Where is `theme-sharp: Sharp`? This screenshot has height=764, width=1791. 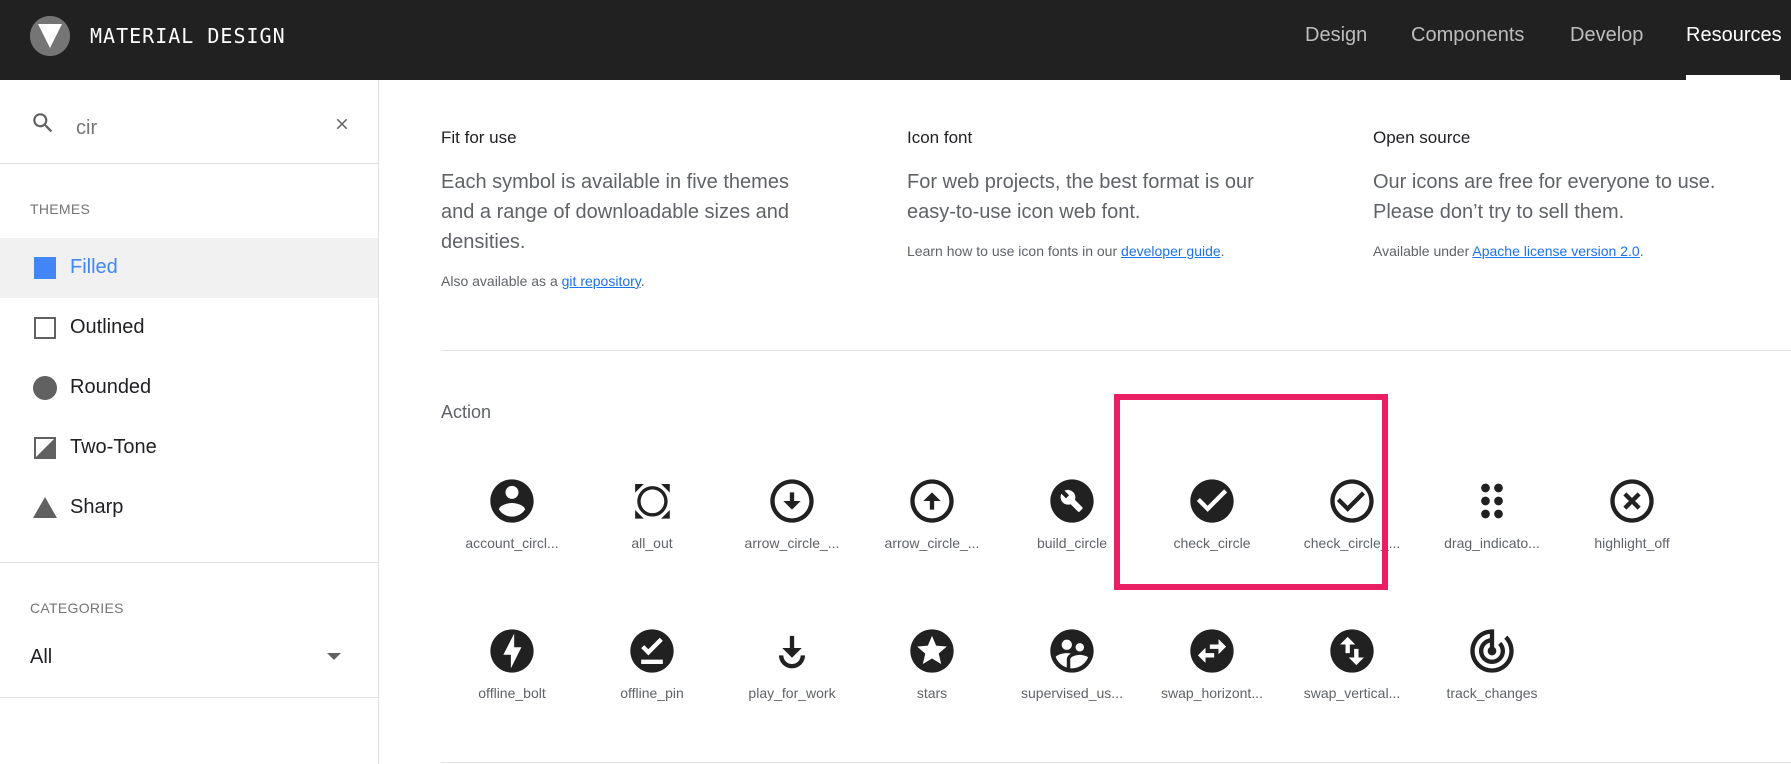 theme-sharp: Sharp is located at coordinates (189, 508).